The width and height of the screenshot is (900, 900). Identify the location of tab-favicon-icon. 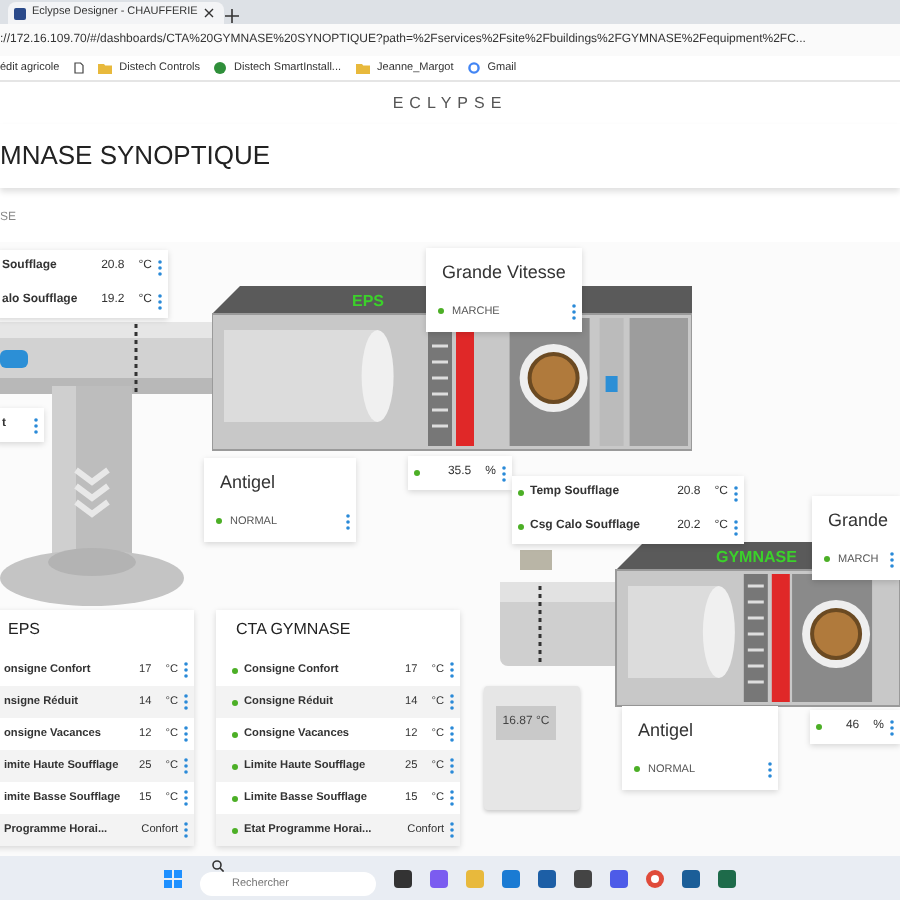
(20, 13).